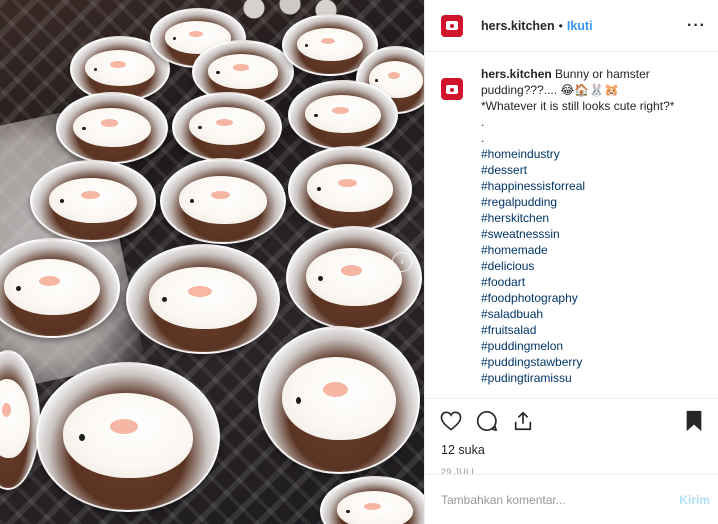 This screenshot has height=524, width=718. I want to click on heart-icon, so click(451, 421).